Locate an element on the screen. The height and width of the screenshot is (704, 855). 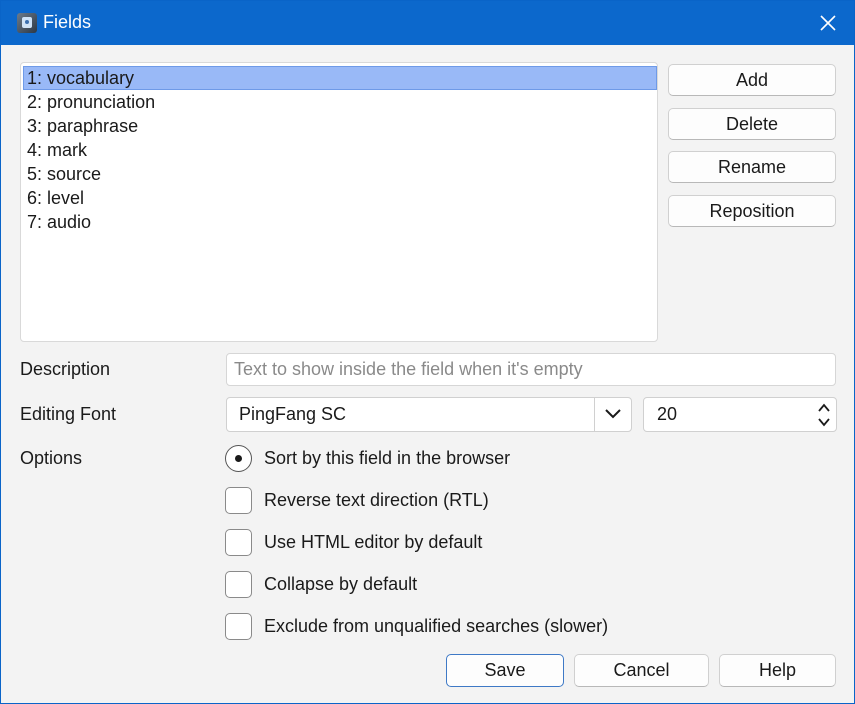
title-bar: Fields is located at coordinates (427, 23).